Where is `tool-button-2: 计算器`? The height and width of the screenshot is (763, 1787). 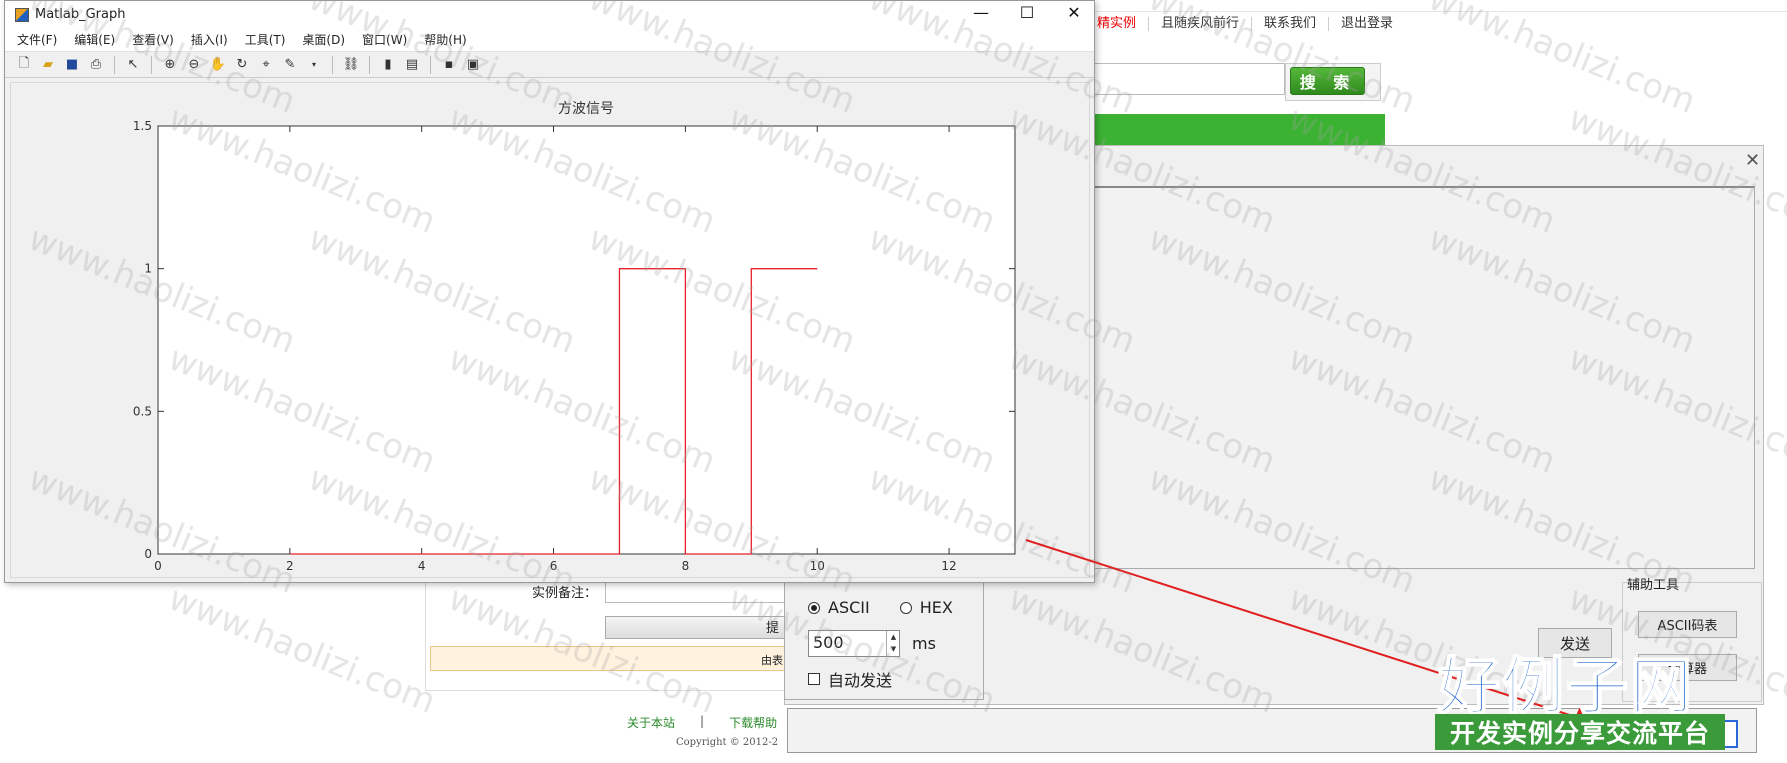
tool-button-2: 计算器 is located at coordinates (1687, 667).